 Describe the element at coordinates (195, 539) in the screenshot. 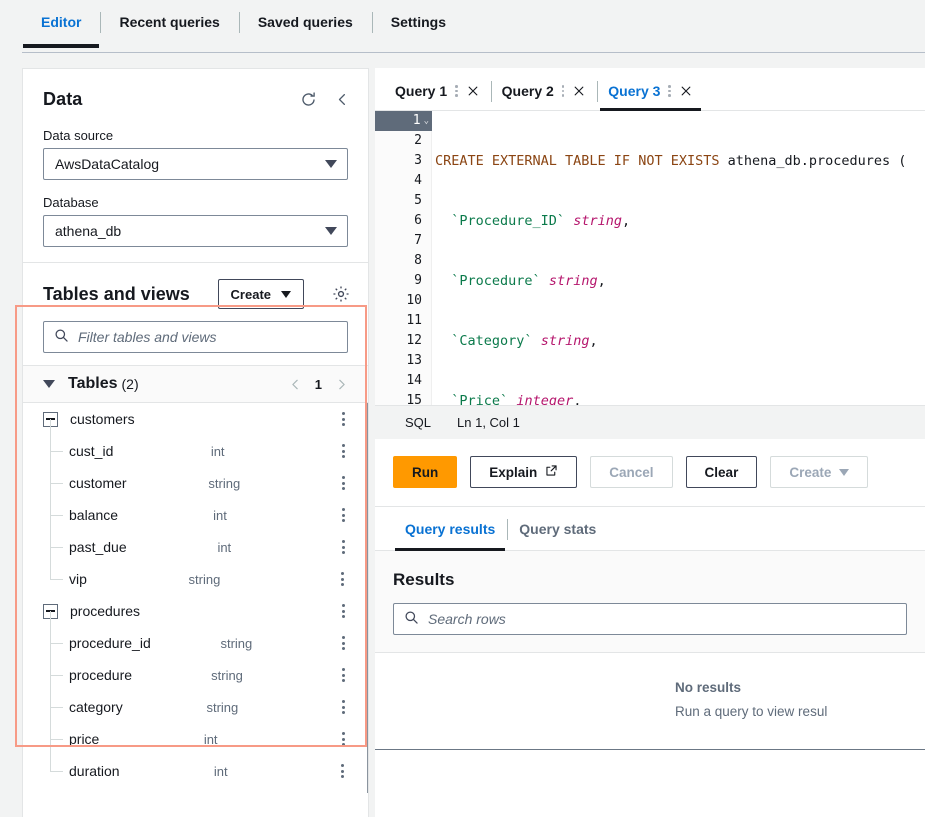

I see `tree-column: past_due int` at that location.